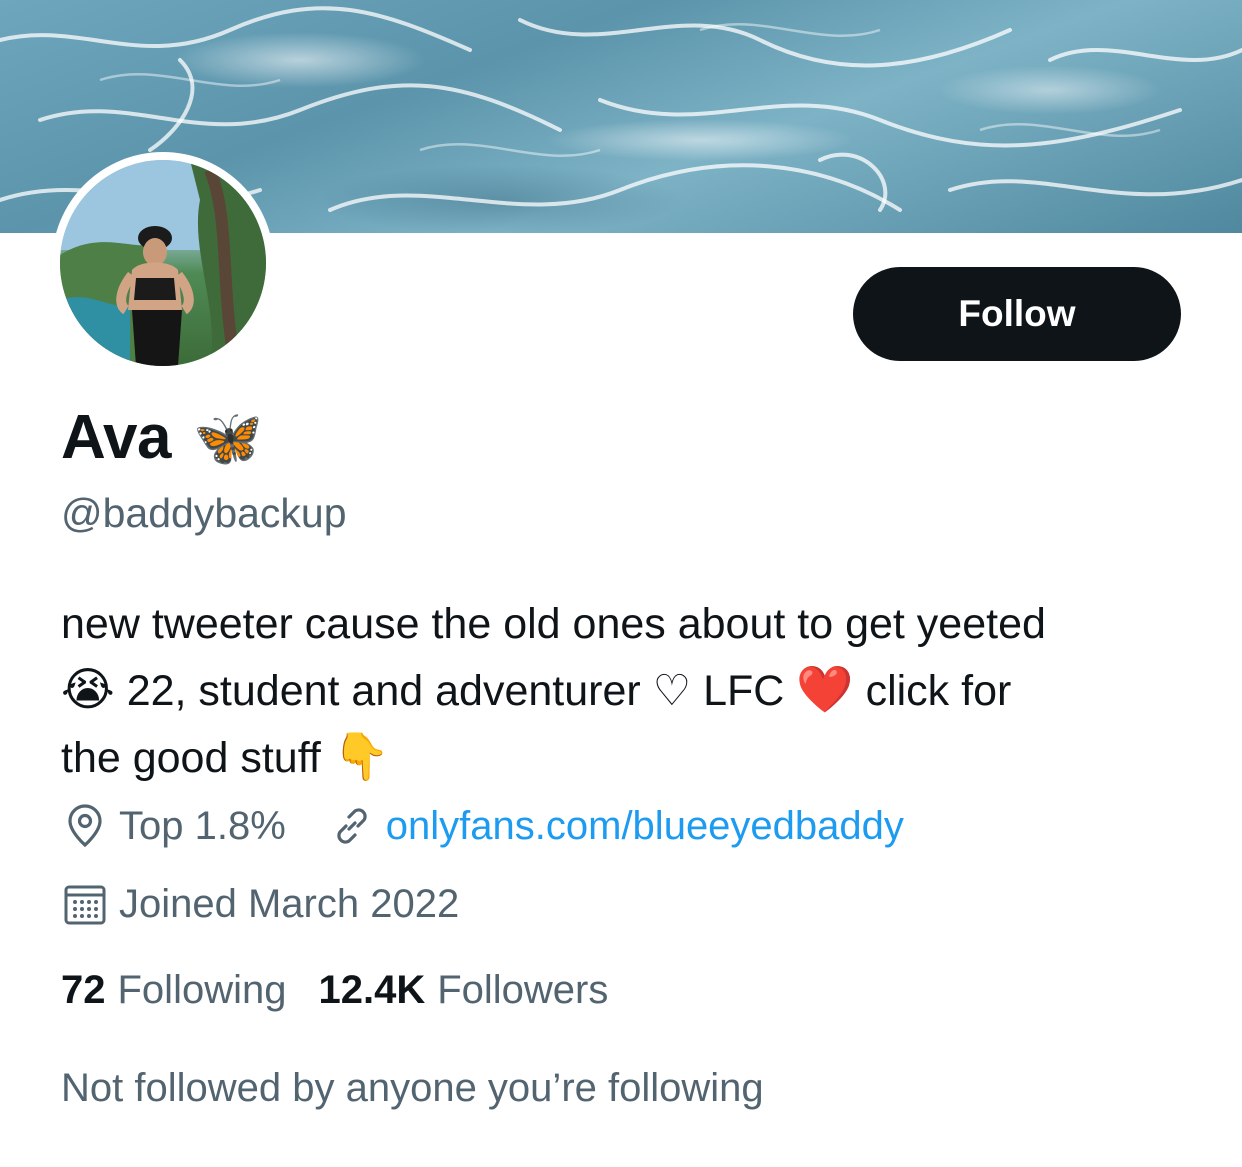 The height and width of the screenshot is (1167, 1242). I want to click on followers-stat-link: 12.4K Followers, so click(463, 990).